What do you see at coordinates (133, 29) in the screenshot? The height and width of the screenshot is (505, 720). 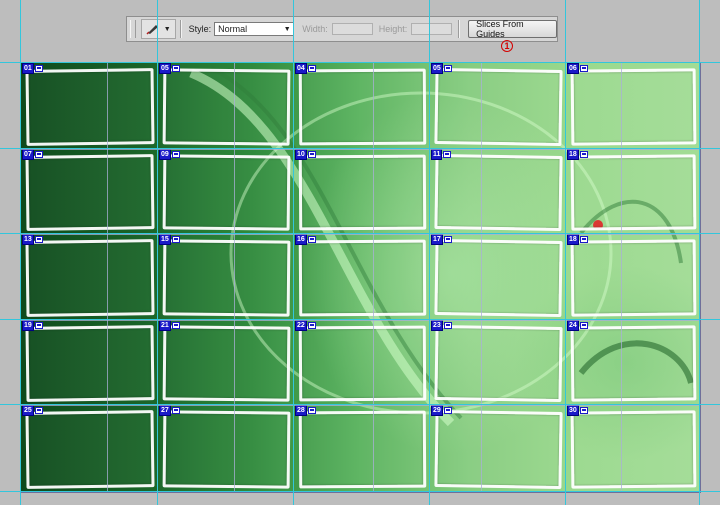 I see `toolbar-grip` at bounding box center [133, 29].